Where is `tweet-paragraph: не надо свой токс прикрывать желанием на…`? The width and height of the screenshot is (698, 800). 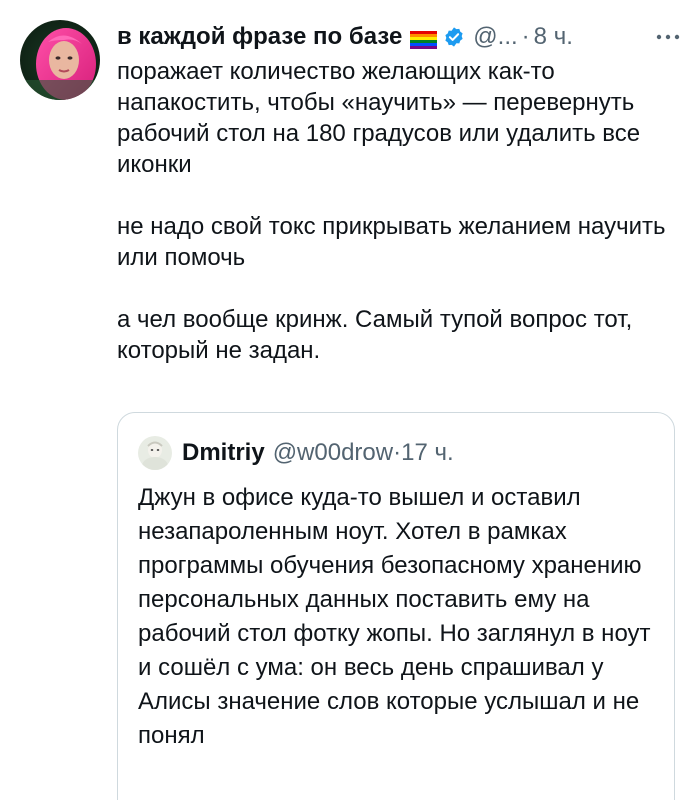 tweet-paragraph: не надо свой токс прикрывать желанием на… is located at coordinates (391, 242).